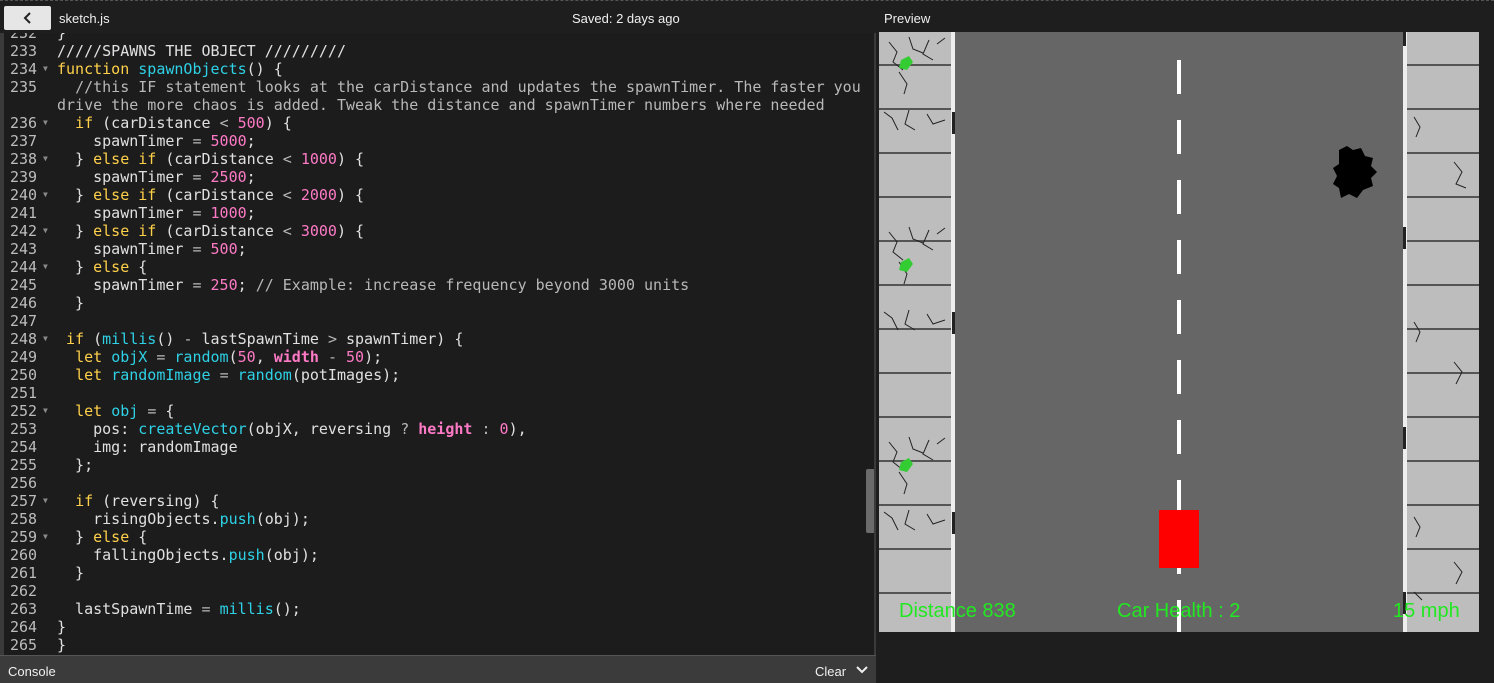 This screenshot has height=683, width=1494. I want to click on code-line: 236 ▼ if (carDistance < 500) {, so click(434, 123).